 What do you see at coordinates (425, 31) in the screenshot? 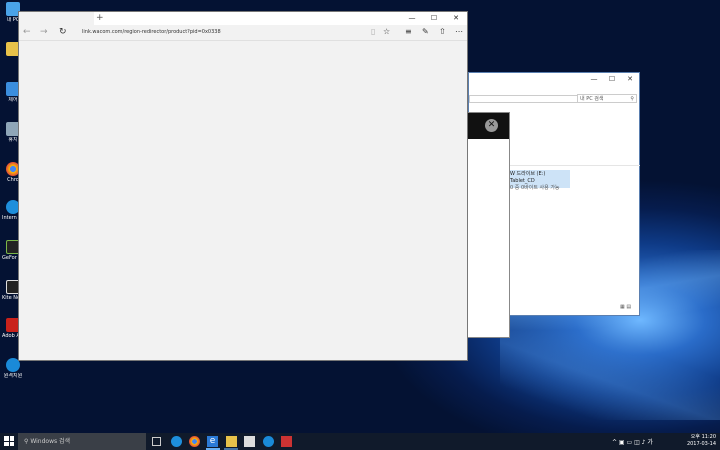
I see `web-note-icon: ✎` at bounding box center [425, 31].